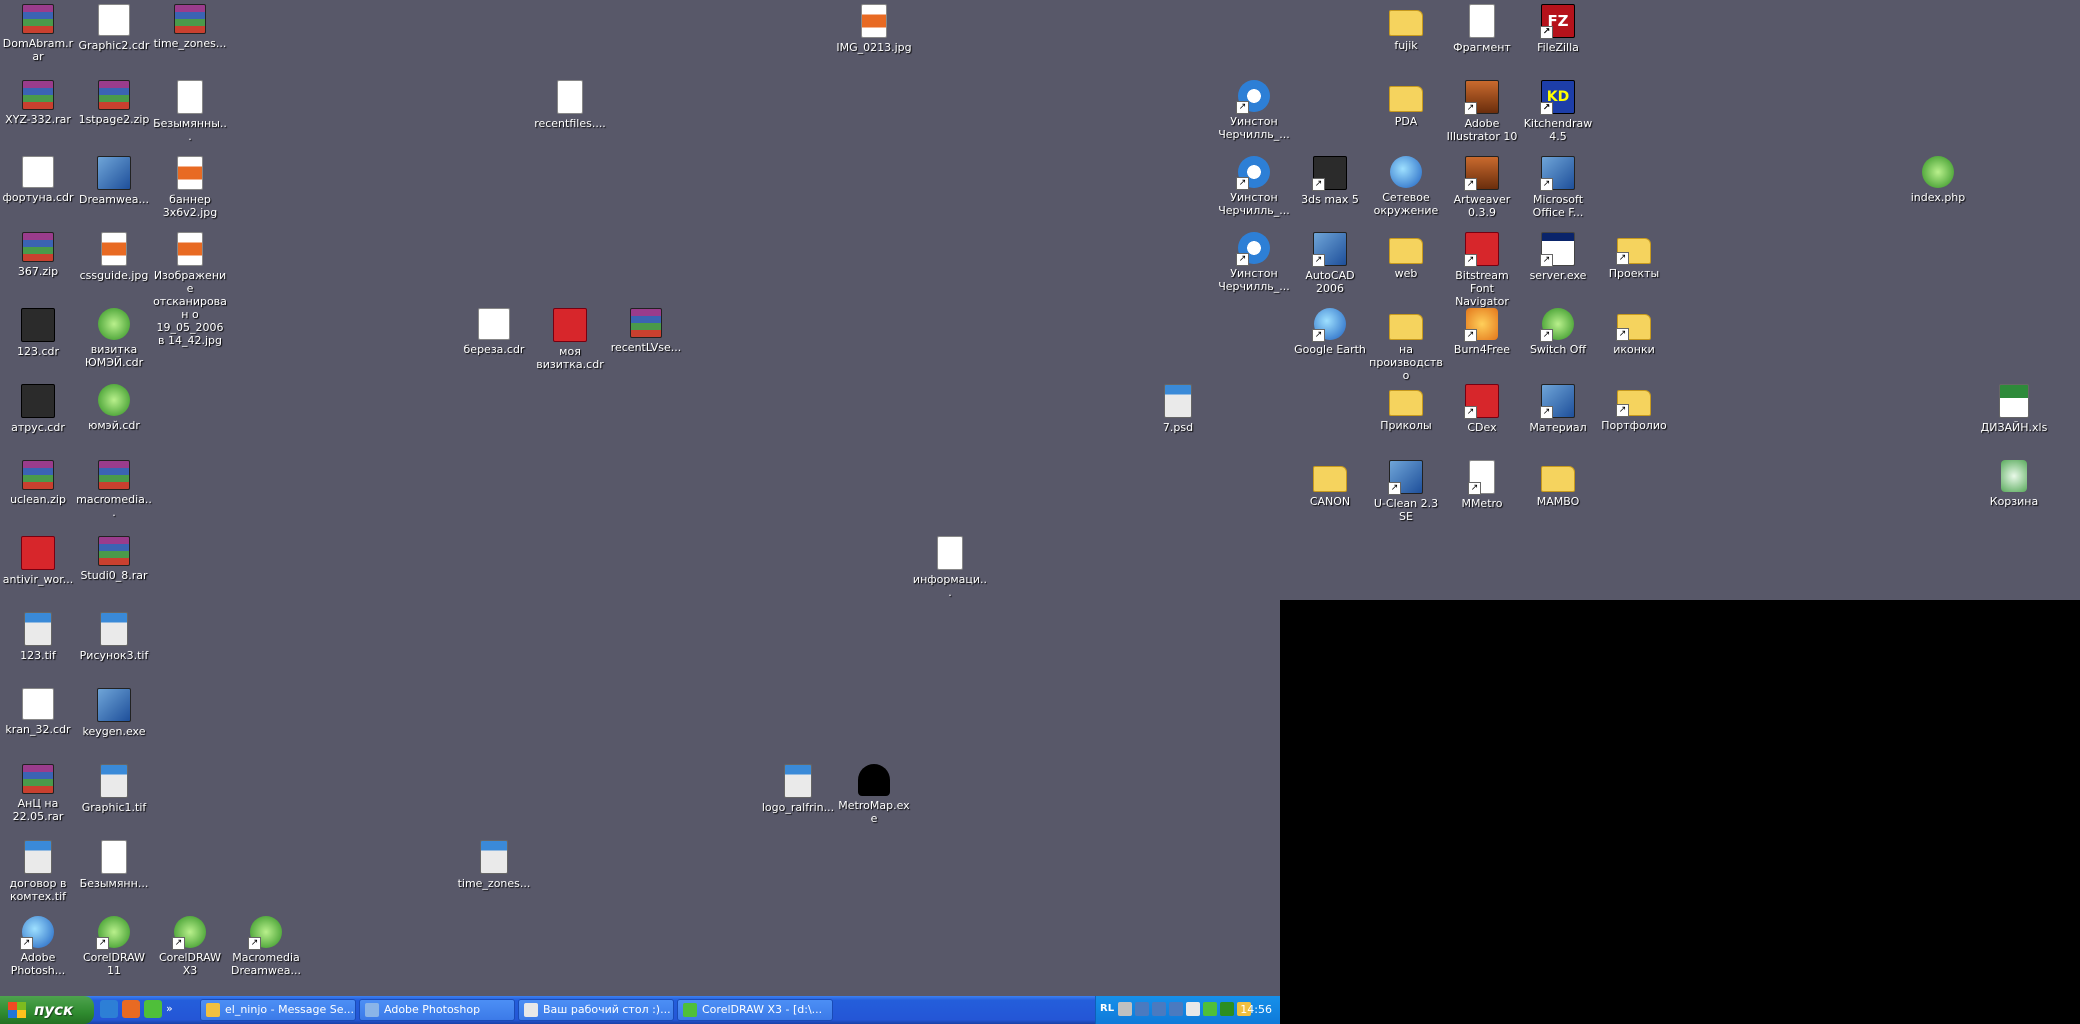  Describe the element at coordinates (1634, 256) in the screenshot. I see `desktop-icon: Проекты` at that location.